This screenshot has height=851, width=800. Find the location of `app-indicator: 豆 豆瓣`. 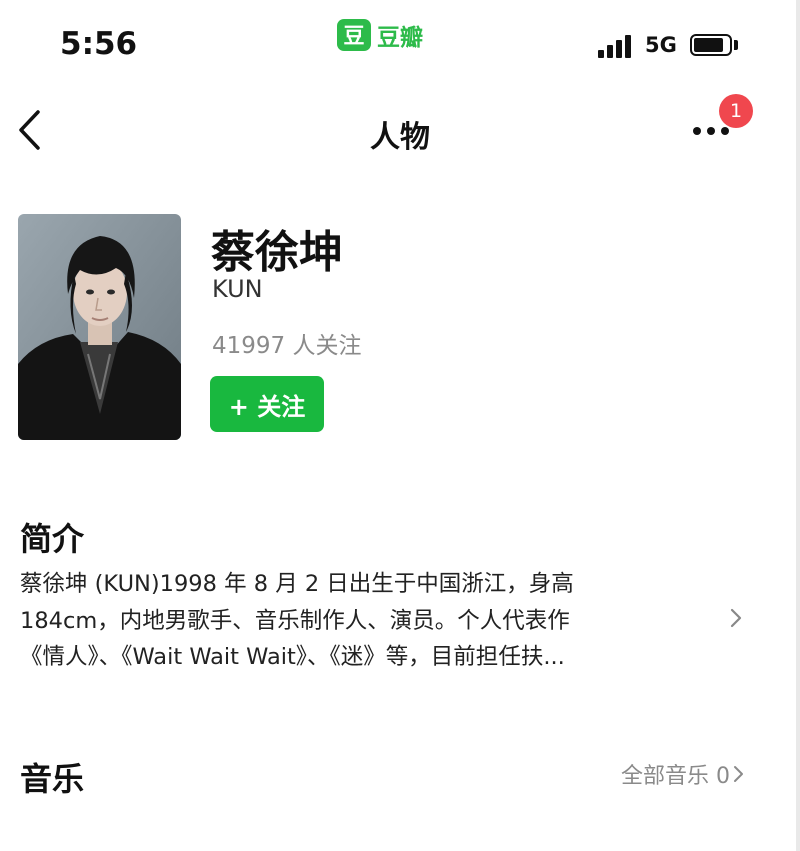

app-indicator: 豆 豆瓣 is located at coordinates (380, 35).